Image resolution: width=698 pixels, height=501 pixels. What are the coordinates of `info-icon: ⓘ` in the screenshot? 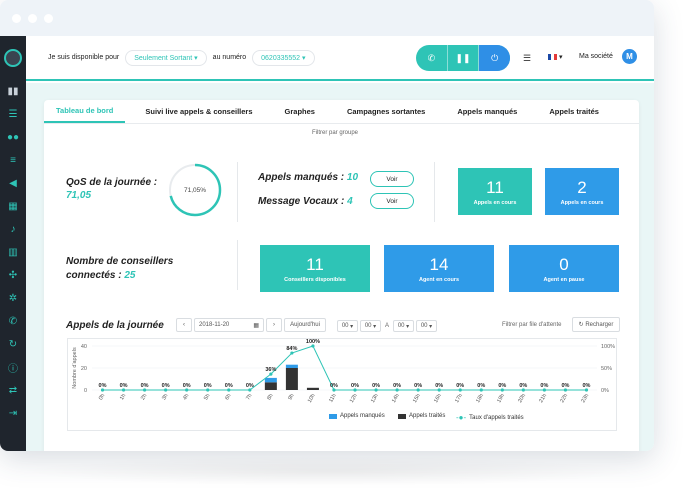 It's located at (13, 367).